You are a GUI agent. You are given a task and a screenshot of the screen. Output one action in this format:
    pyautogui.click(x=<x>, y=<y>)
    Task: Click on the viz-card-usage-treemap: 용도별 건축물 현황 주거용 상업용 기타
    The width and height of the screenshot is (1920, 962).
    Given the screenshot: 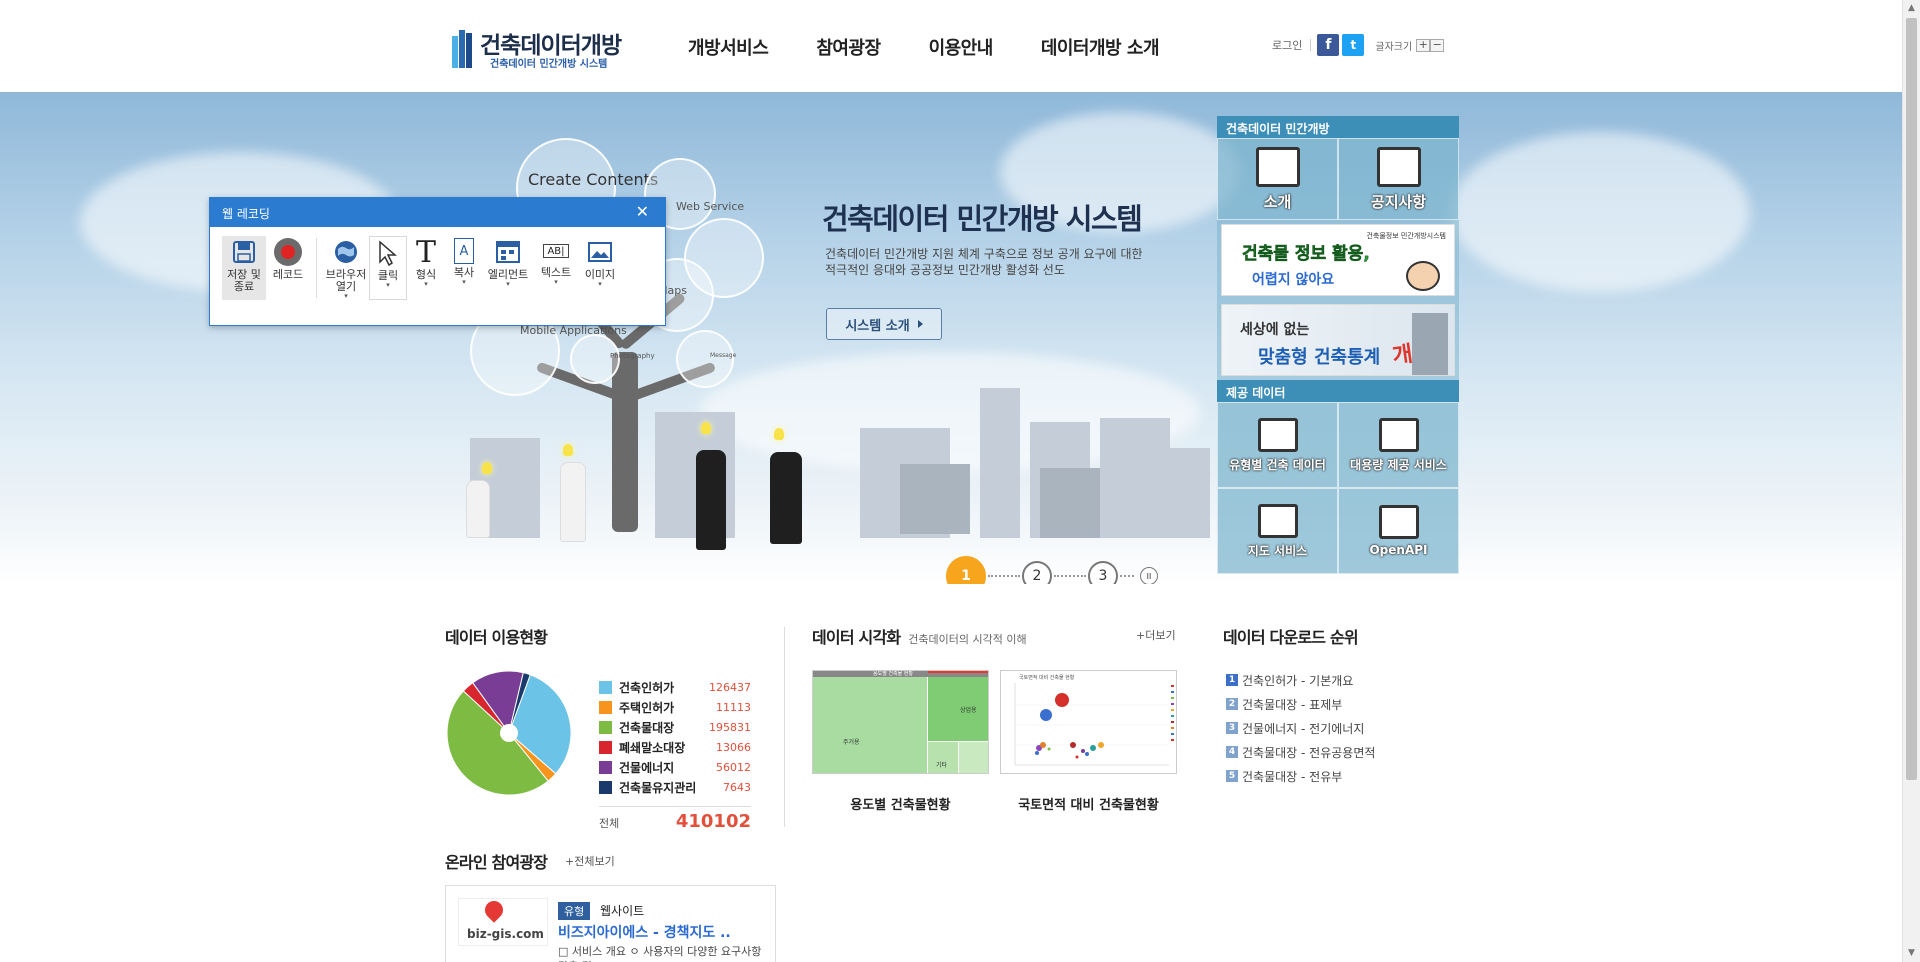 What is the action you would take?
    pyautogui.click(x=900, y=722)
    